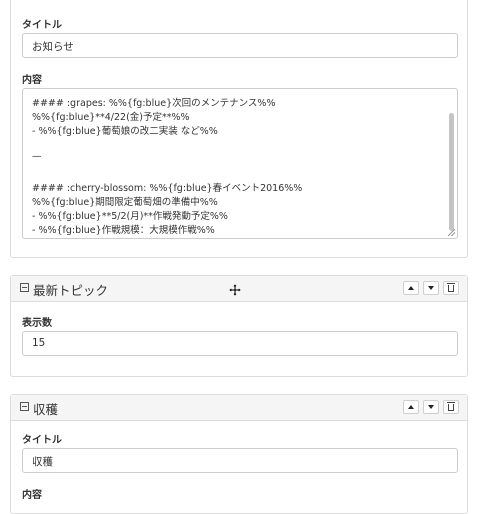 The height and width of the screenshot is (514, 480). I want to click on count-label: 表示数, so click(37, 323).